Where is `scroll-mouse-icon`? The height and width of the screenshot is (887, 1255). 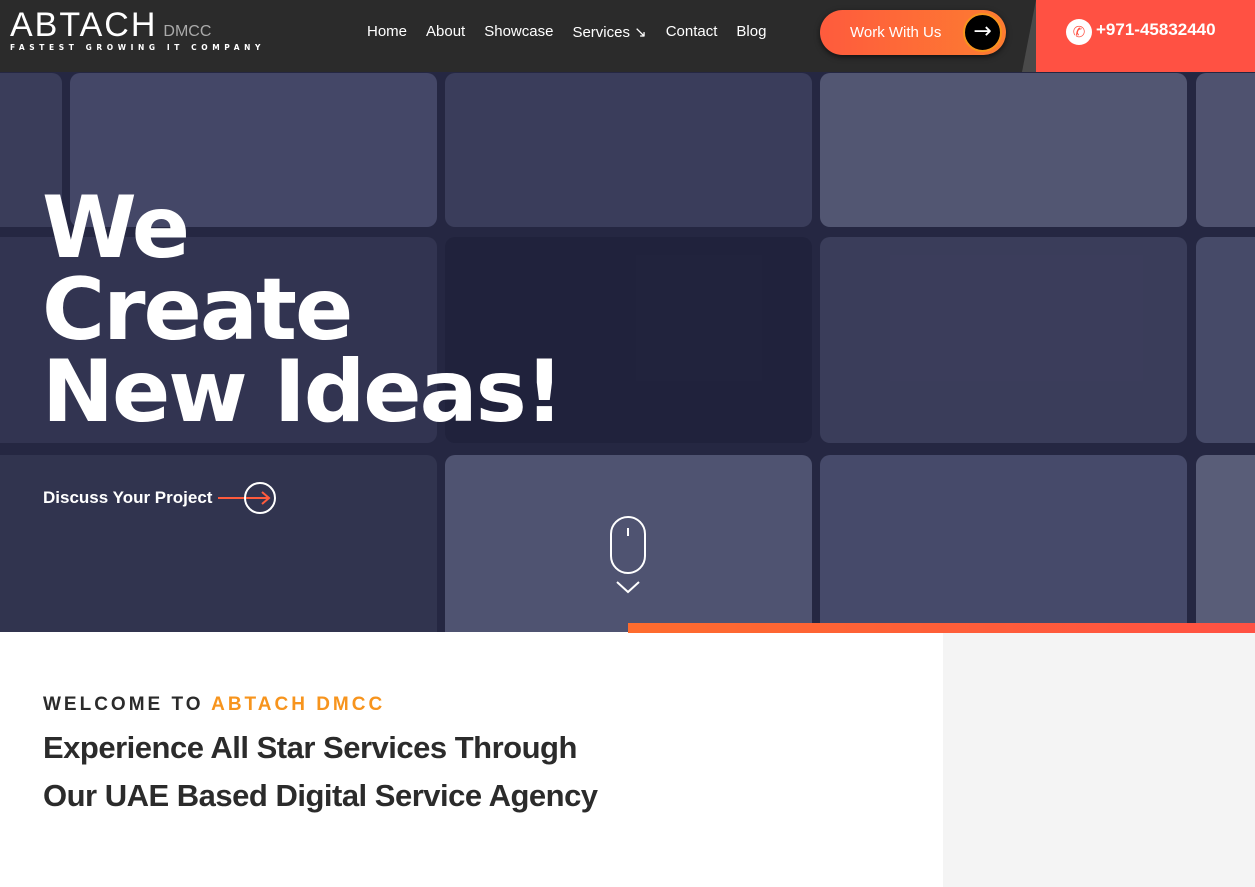
scroll-mouse-icon is located at coordinates (628, 545).